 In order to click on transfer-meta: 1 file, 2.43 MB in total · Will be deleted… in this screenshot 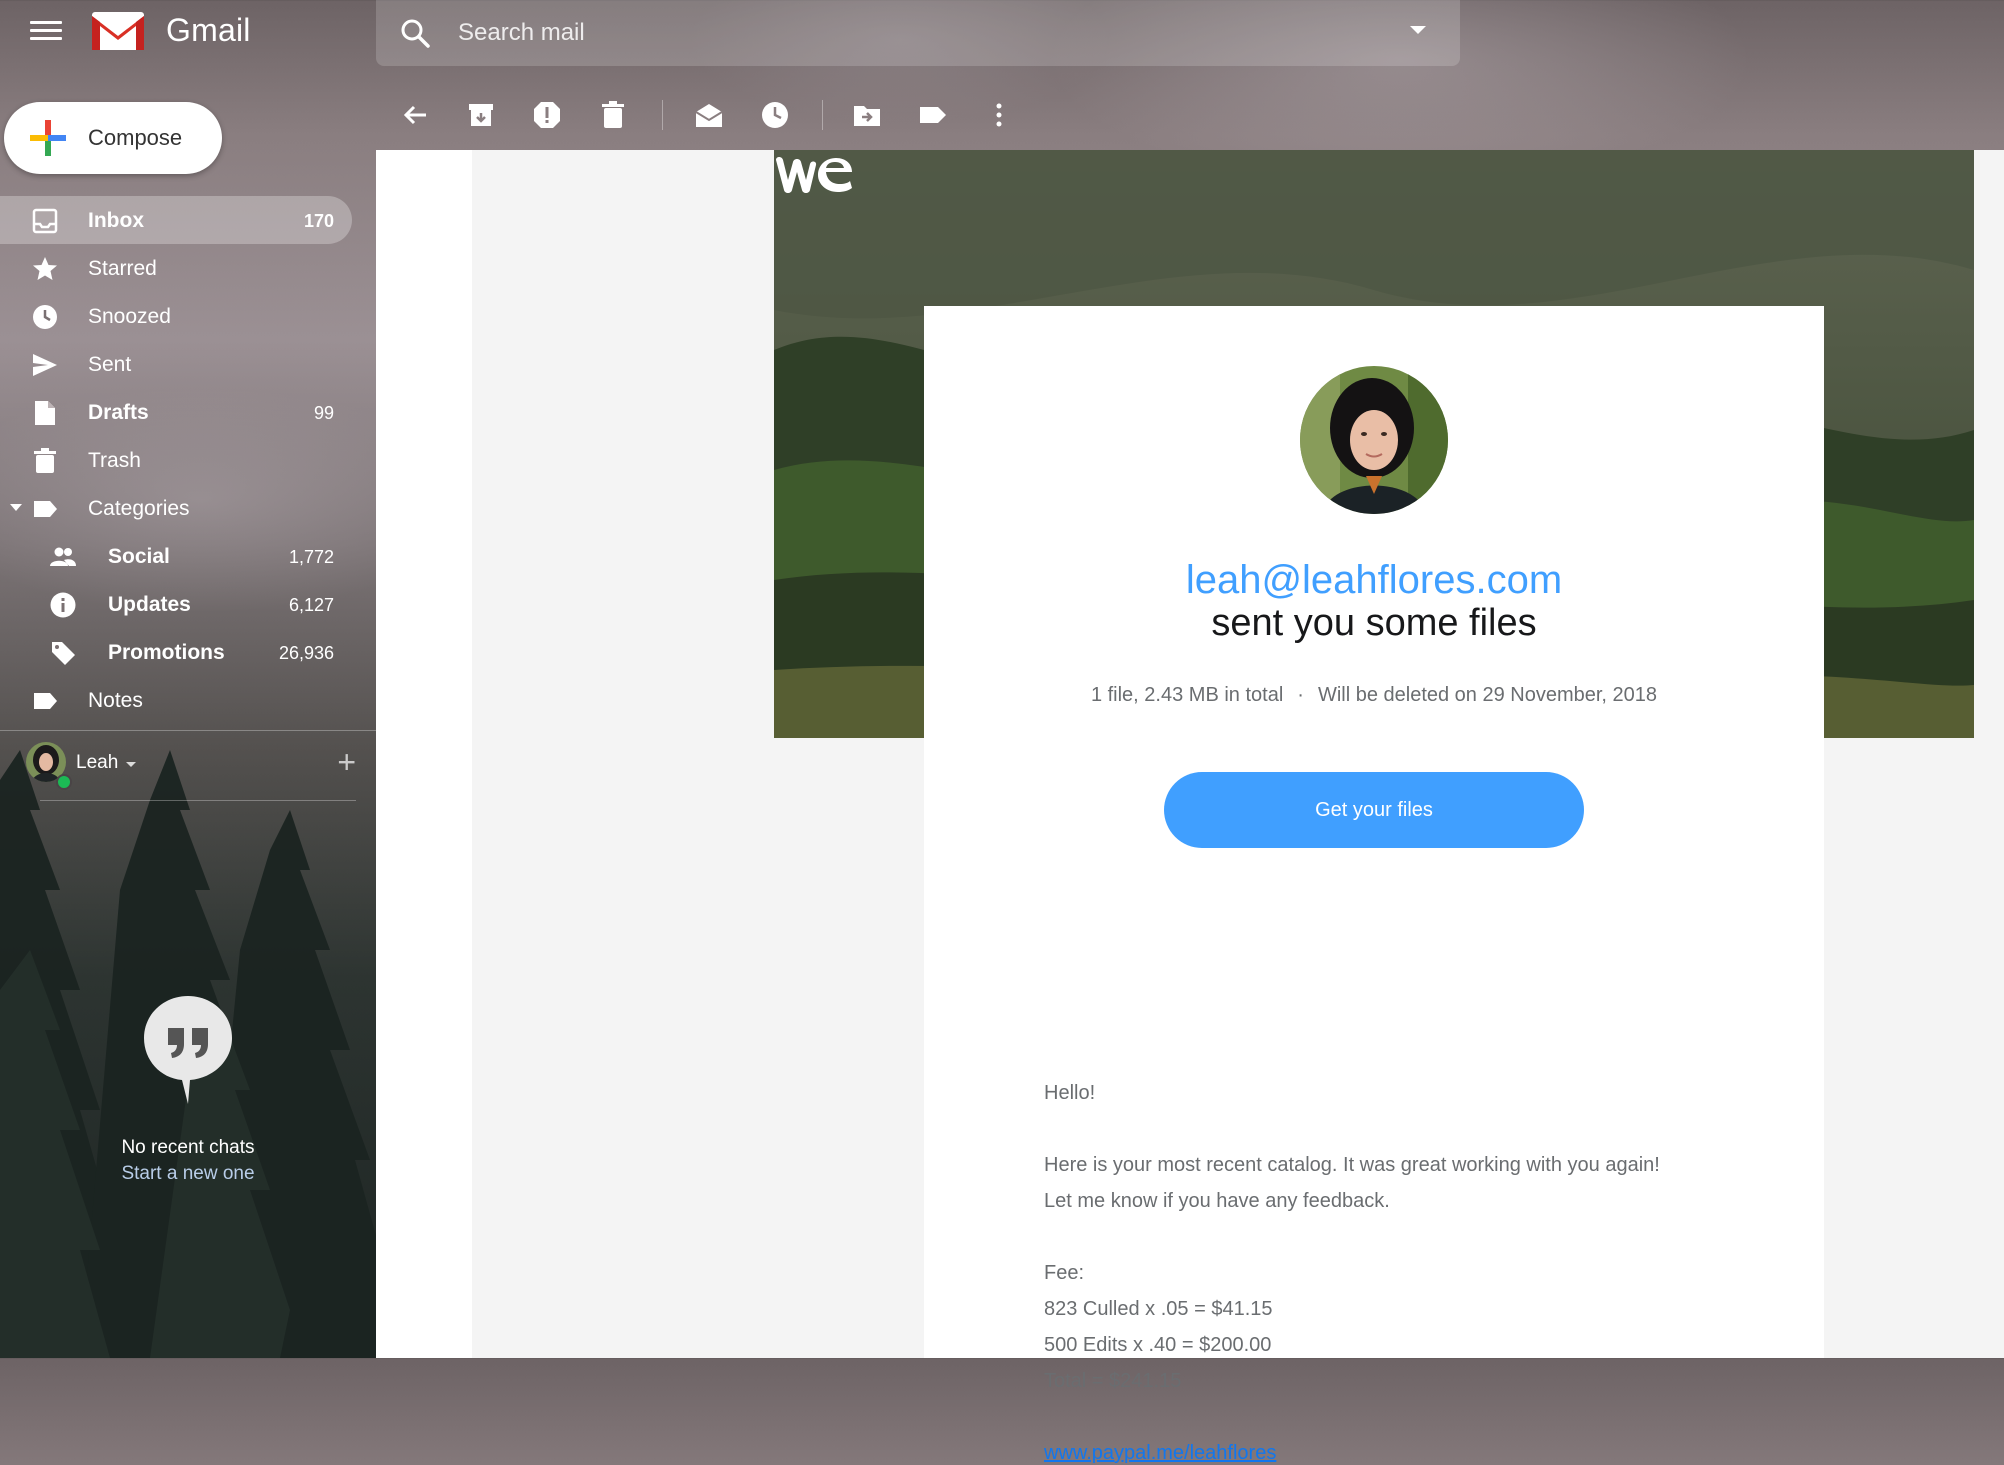, I will do `click(1374, 695)`.